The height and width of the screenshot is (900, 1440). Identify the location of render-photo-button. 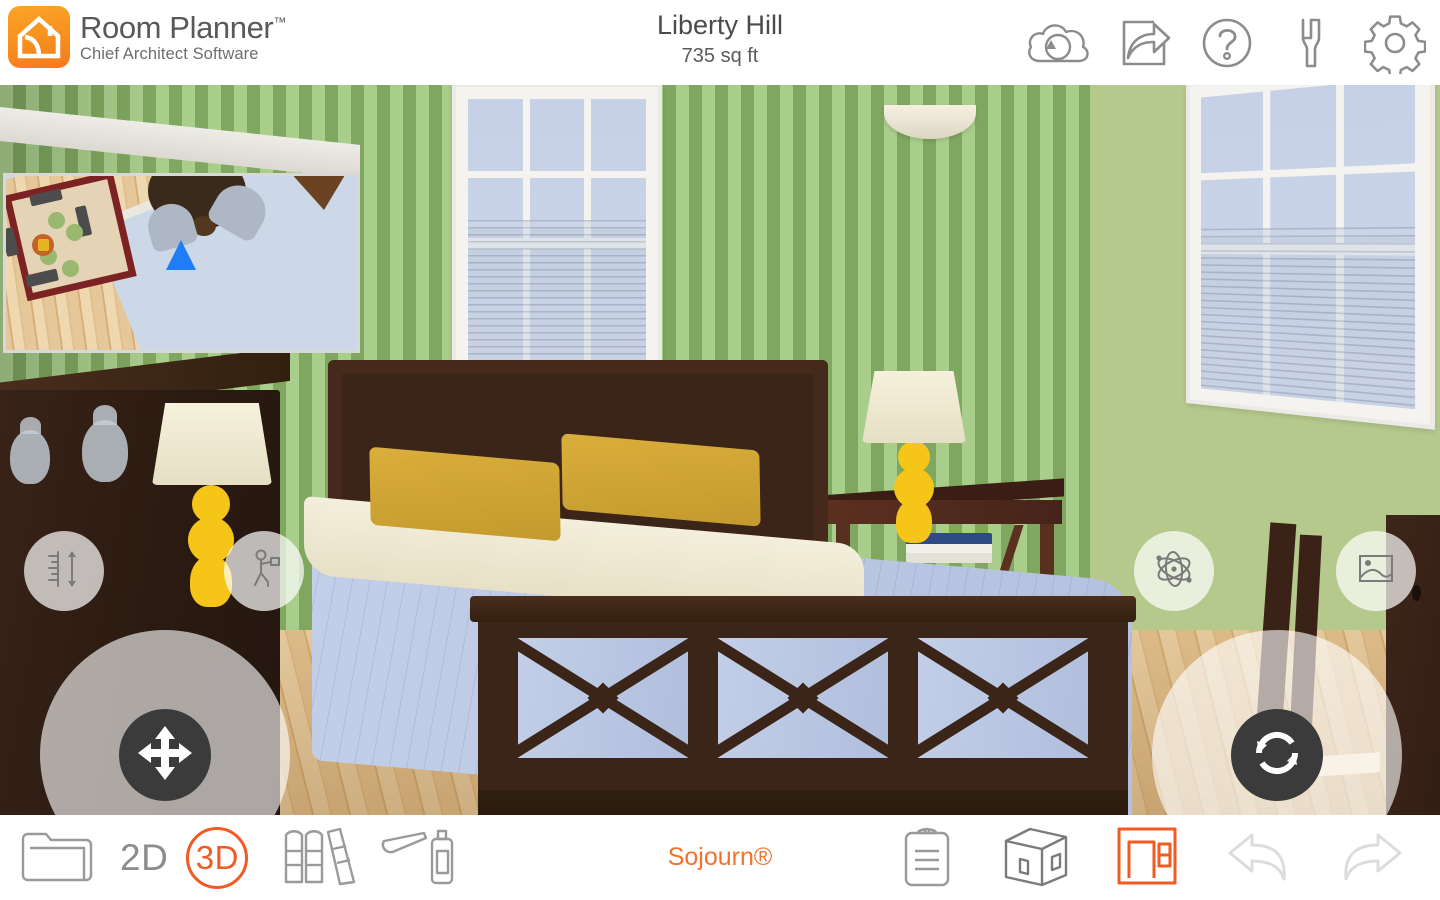
(1376, 571).